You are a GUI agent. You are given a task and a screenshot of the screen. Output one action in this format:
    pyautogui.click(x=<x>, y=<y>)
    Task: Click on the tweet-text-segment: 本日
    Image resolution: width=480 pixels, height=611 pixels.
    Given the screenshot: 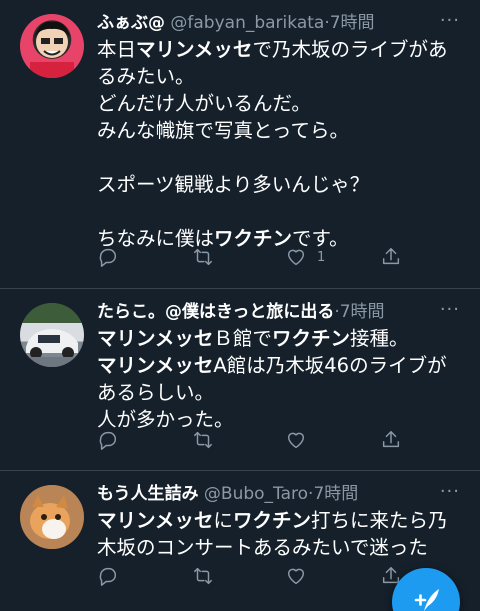 What is the action you would take?
    pyautogui.click(x=117, y=49)
    